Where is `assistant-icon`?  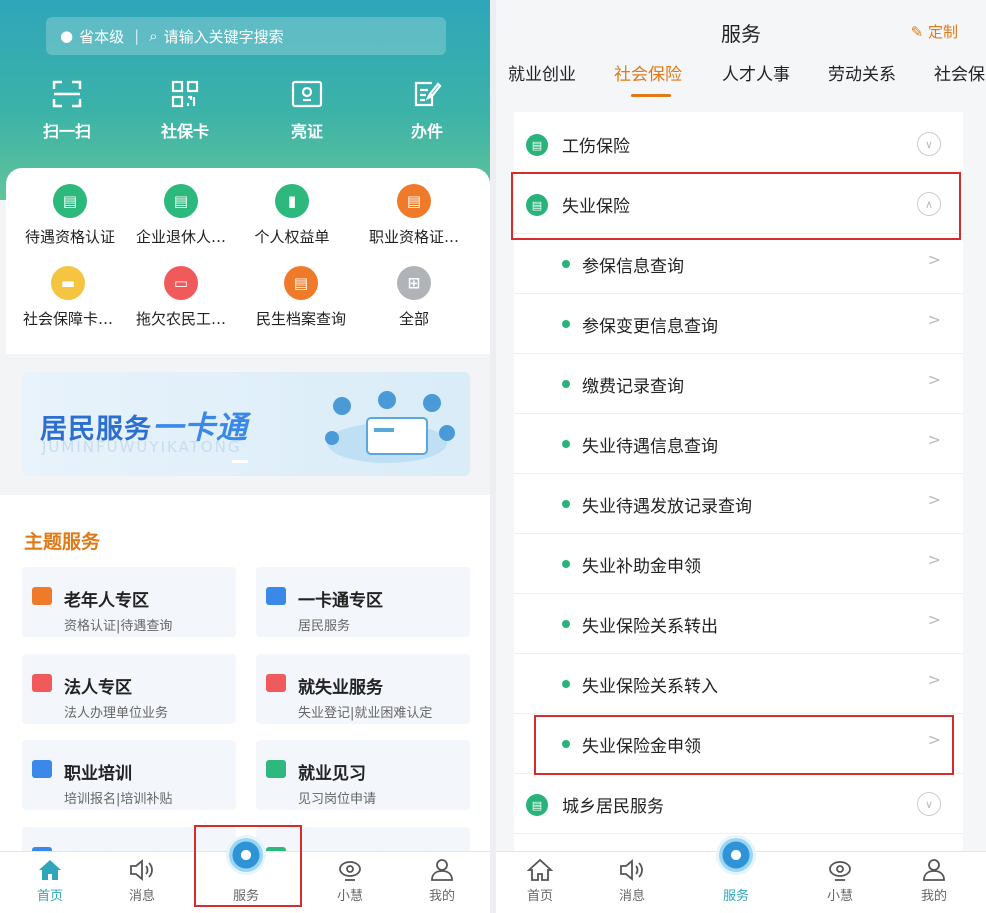 assistant-icon is located at coordinates (840, 871).